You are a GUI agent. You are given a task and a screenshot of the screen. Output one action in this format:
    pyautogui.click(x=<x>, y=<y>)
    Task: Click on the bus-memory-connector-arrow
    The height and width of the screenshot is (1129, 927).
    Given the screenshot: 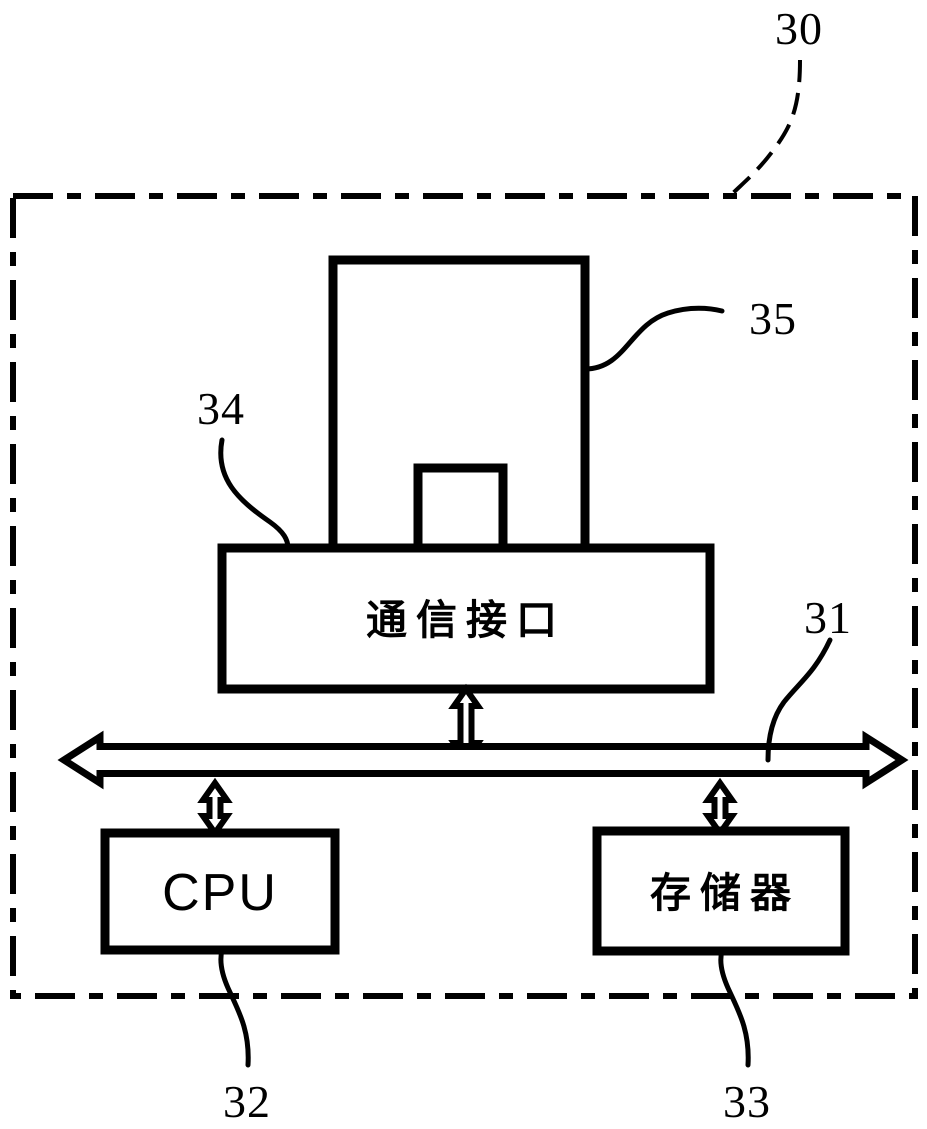 What is the action you would take?
    pyautogui.click(x=720, y=808)
    